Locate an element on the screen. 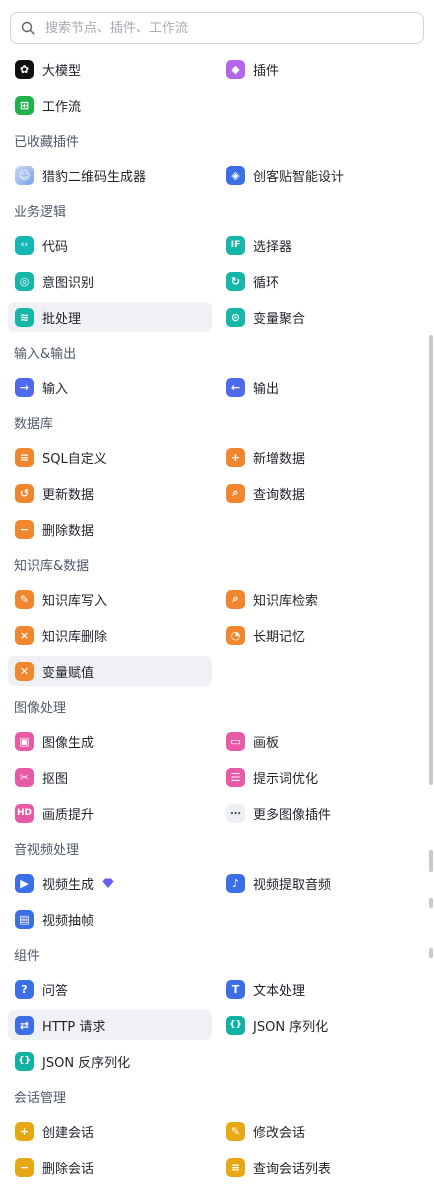  node-item: + 创建会话 is located at coordinates (110, 1131).